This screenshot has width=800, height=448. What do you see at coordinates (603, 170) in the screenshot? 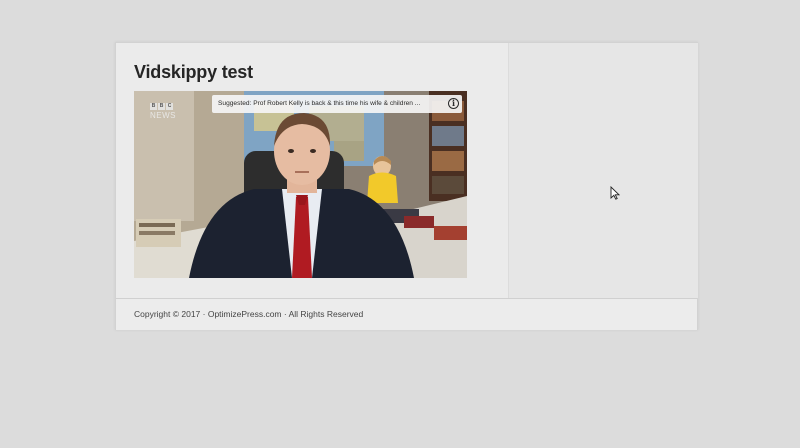
I see `sidebar` at bounding box center [603, 170].